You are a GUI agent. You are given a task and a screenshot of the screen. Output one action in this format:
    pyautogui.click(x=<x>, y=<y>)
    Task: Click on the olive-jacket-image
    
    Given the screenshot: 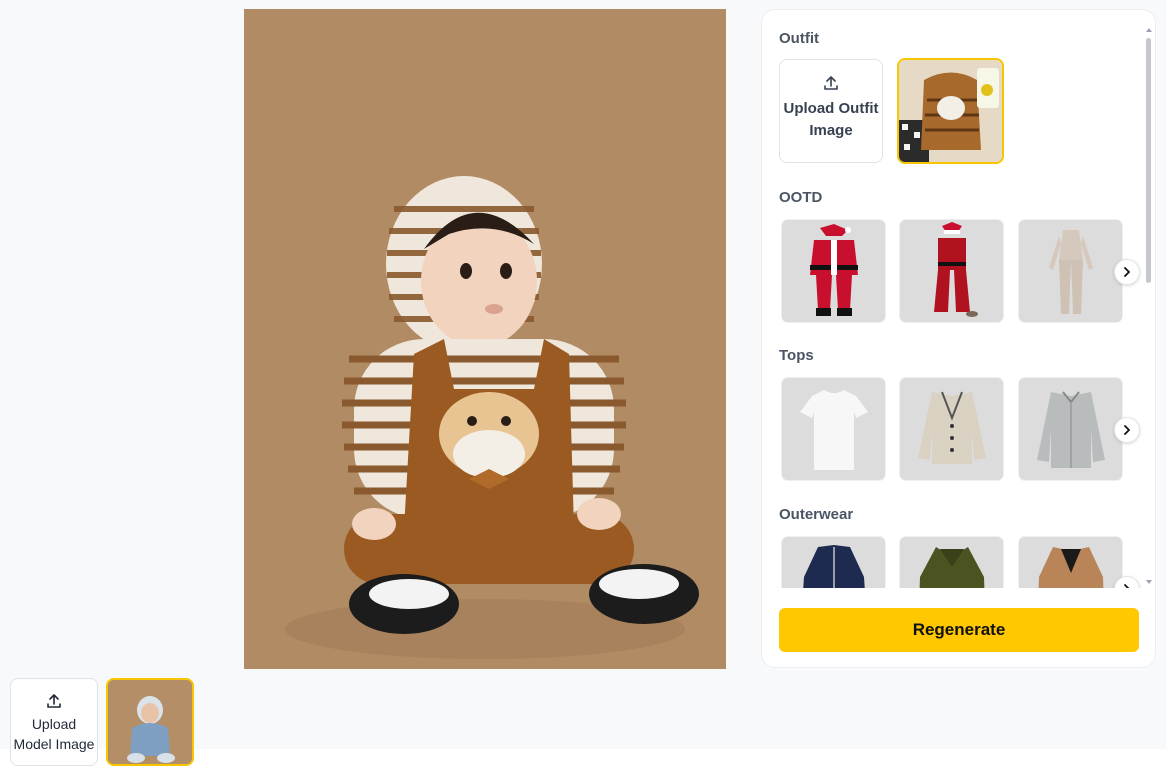 What is the action you would take?
    pyautogui.click(x=951, y=562)
    